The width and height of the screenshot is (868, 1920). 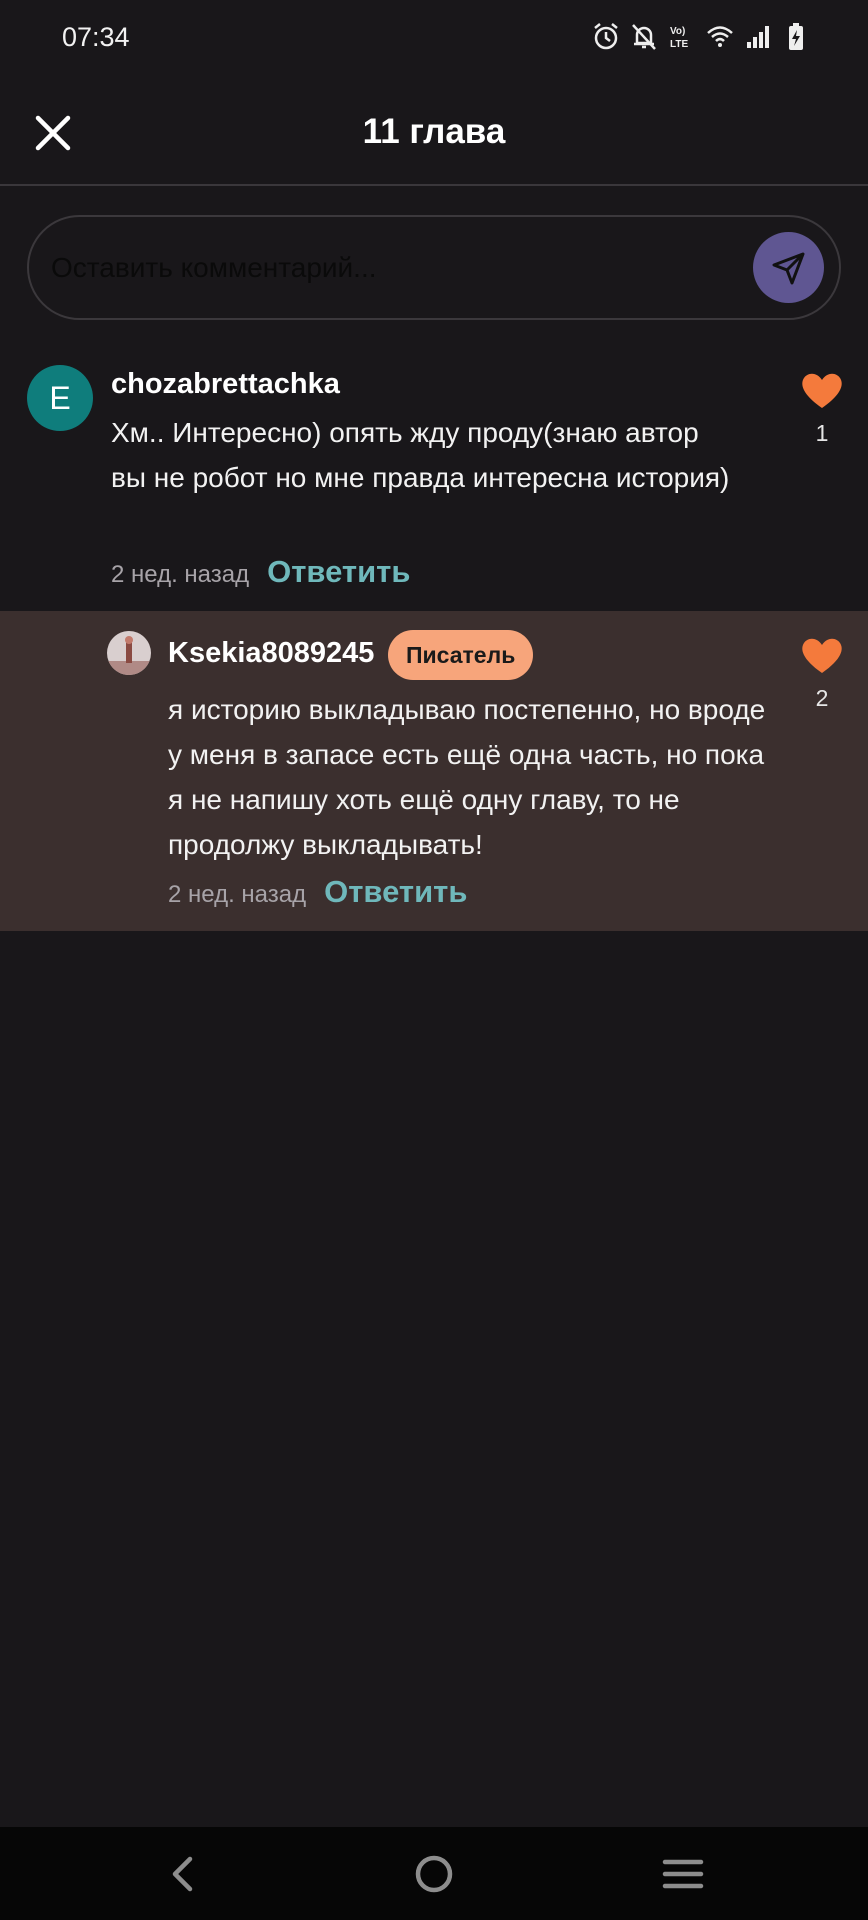 I want to click on writer-badge: Писатель, so click(x=461, y=655).